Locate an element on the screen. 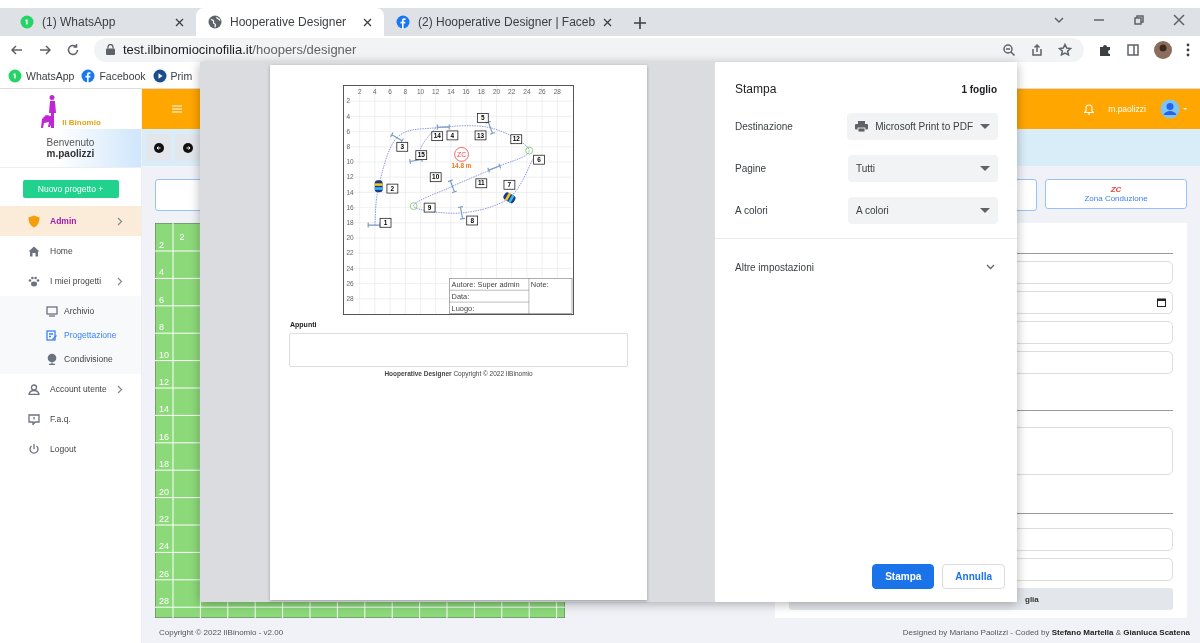 The image size is (1200, 643). reload-icon is located at coordinates (73, 49).